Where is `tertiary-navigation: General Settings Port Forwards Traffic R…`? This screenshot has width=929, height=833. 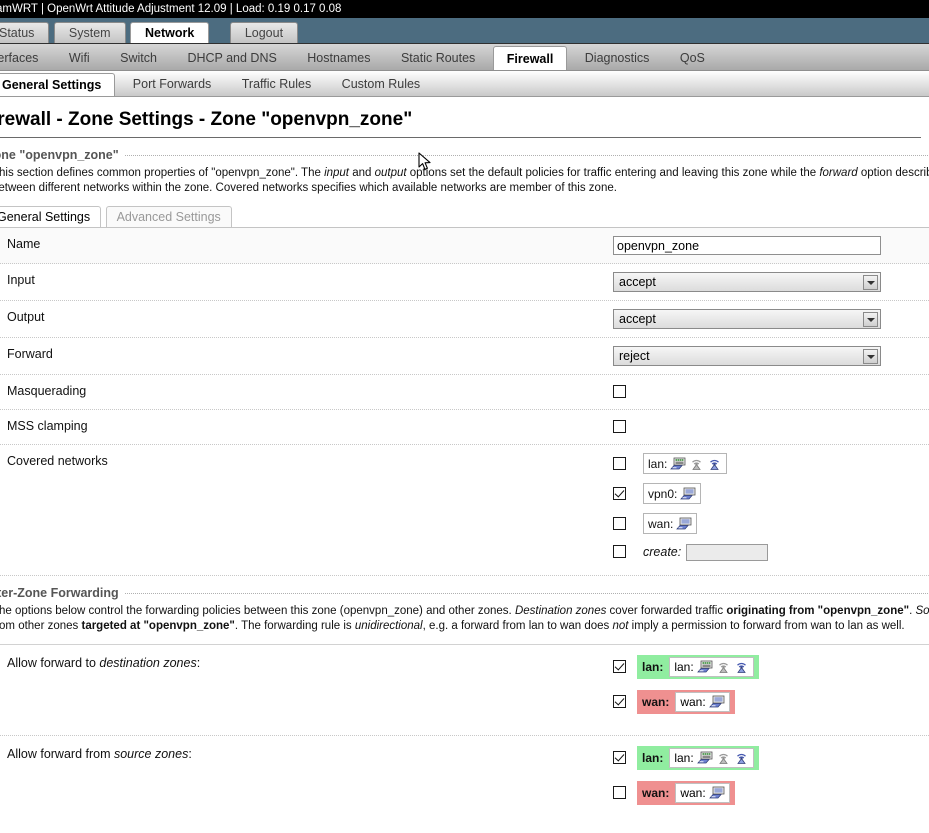 tertiary-navigation: General Settings Port Forwards Traffic R… is located at coordinates (464, 84).